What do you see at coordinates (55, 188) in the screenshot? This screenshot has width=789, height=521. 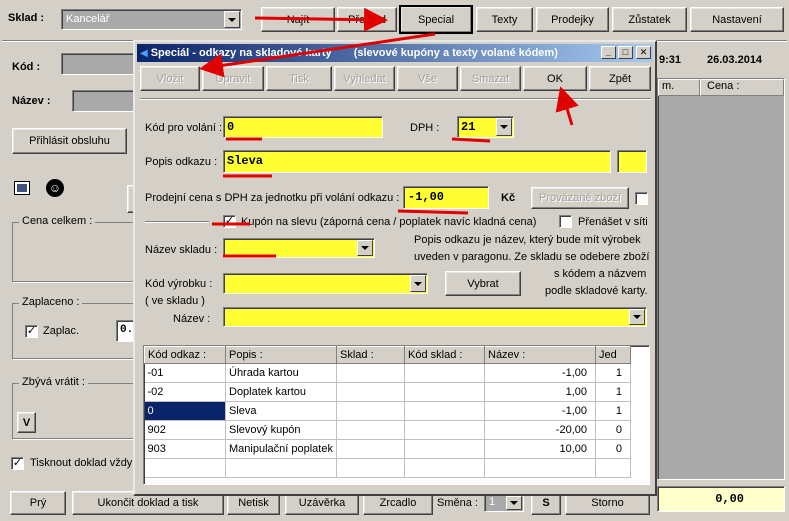 I see `face-icon: ☺` at bounding box center [55, 188].